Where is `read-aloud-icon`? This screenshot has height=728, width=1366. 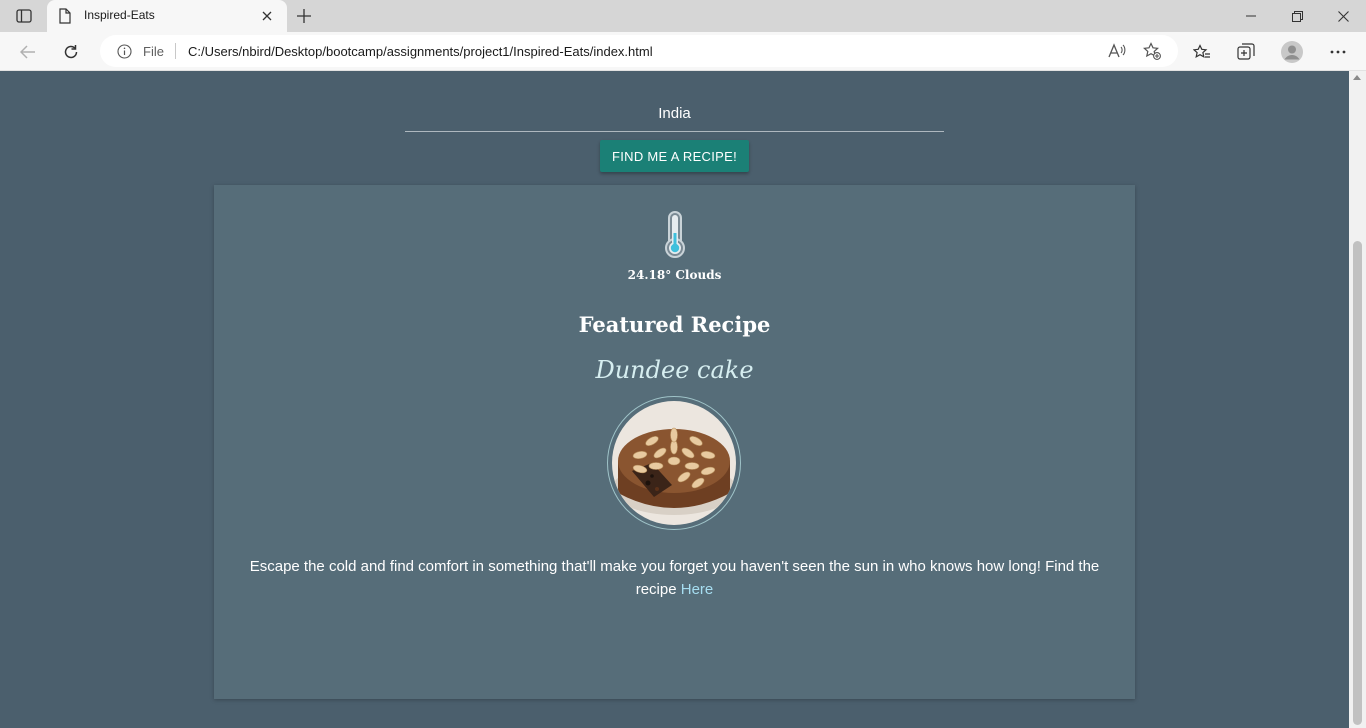 read-aloud-icon is located at coordinates (1117, 51).